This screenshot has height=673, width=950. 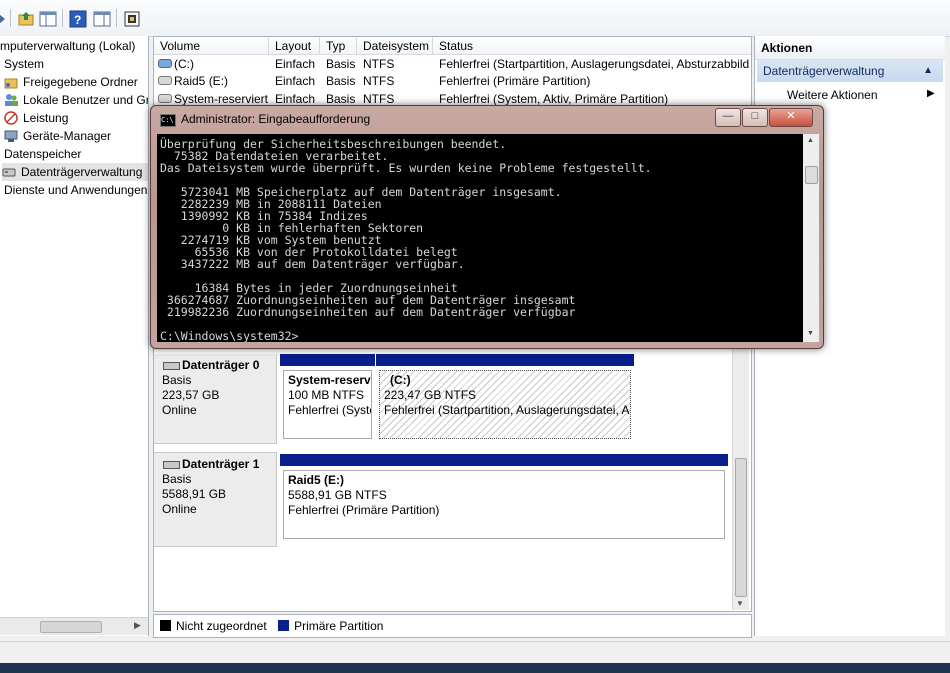 What do you see at coordinates (24, 64) in the screenshot?
I see `tree-item-system: System` at bounding box center [24, 64].